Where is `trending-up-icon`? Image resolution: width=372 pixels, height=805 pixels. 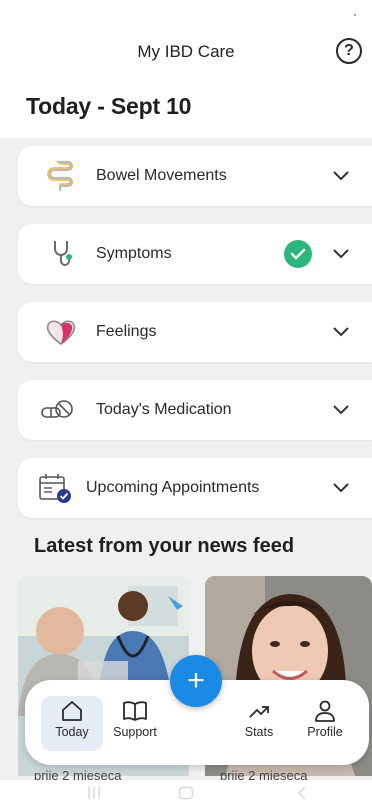 trending-up-icon is located at coordinates (259, 712).